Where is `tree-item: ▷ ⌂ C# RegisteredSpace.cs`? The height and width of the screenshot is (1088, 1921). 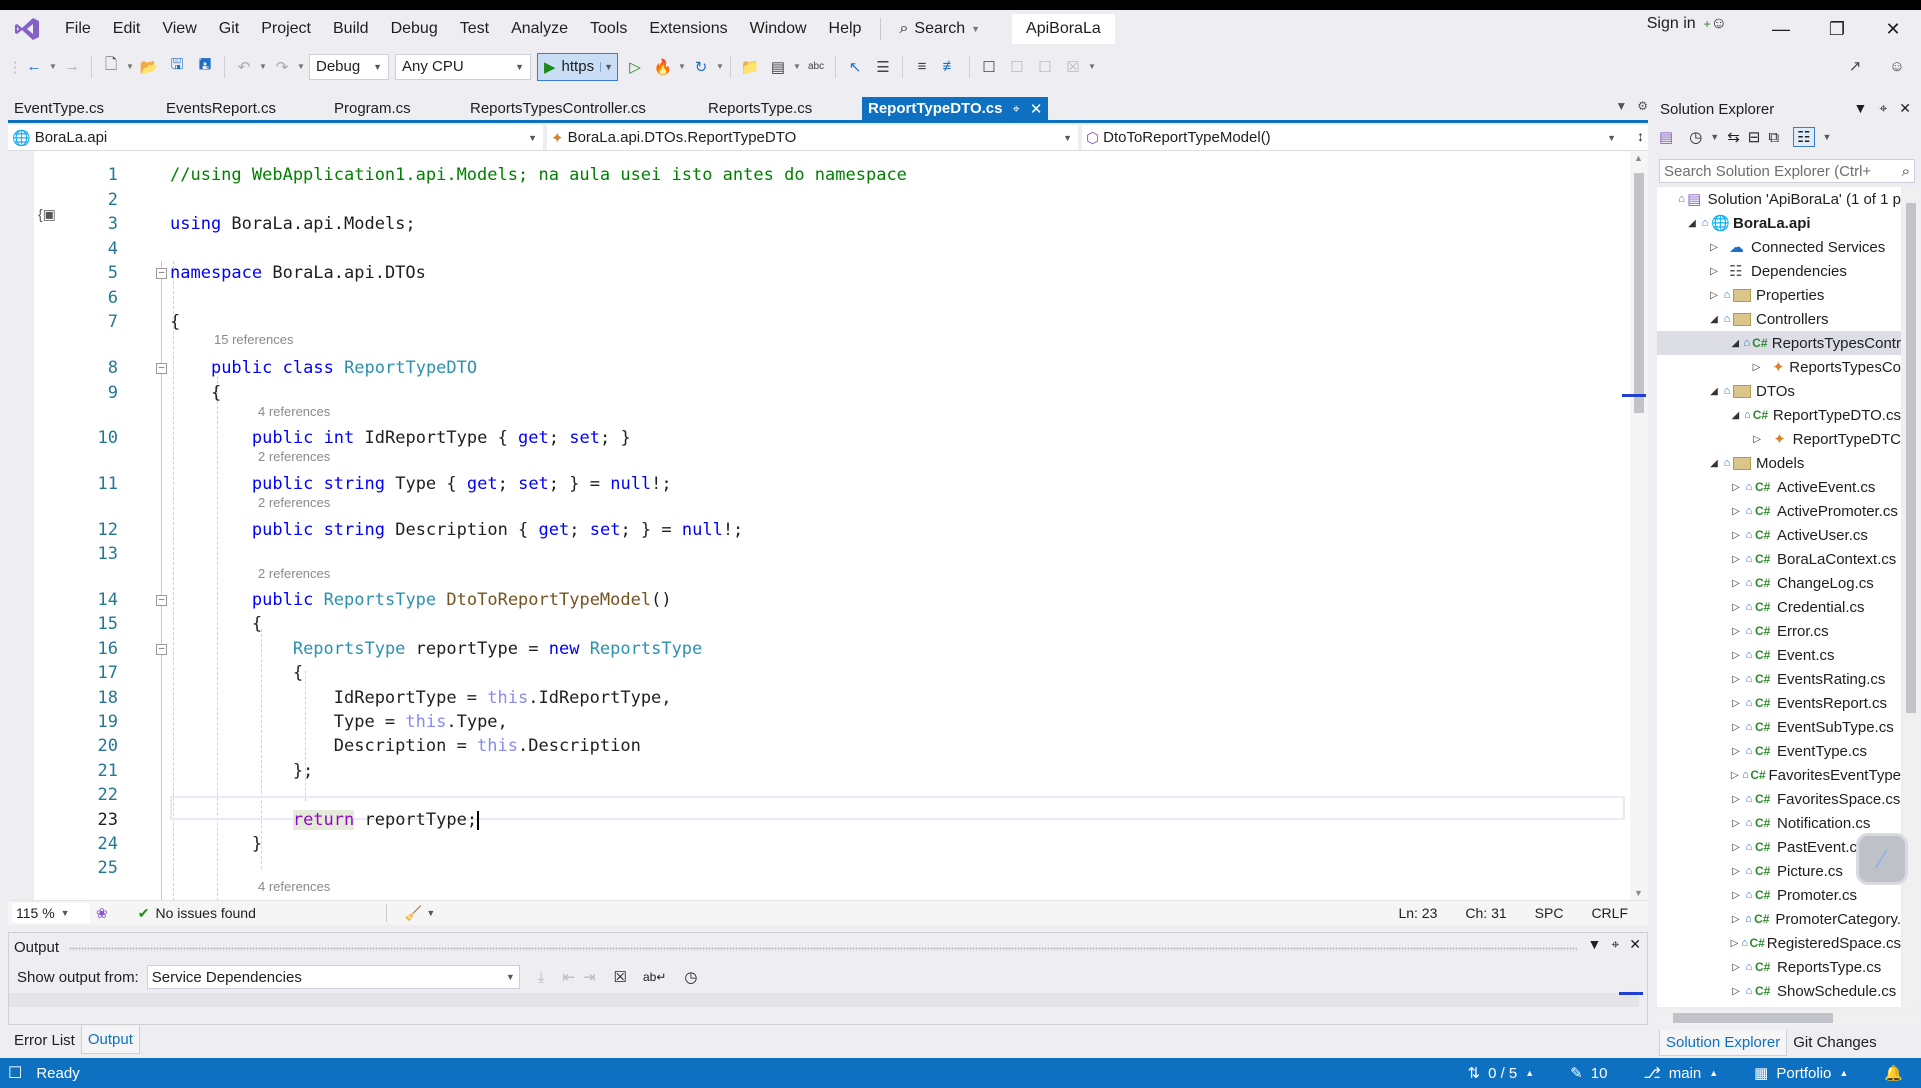 tree-item: ▷ ⌂ C# RegisteredSpace.cs is located at coordinates (1779, 943).